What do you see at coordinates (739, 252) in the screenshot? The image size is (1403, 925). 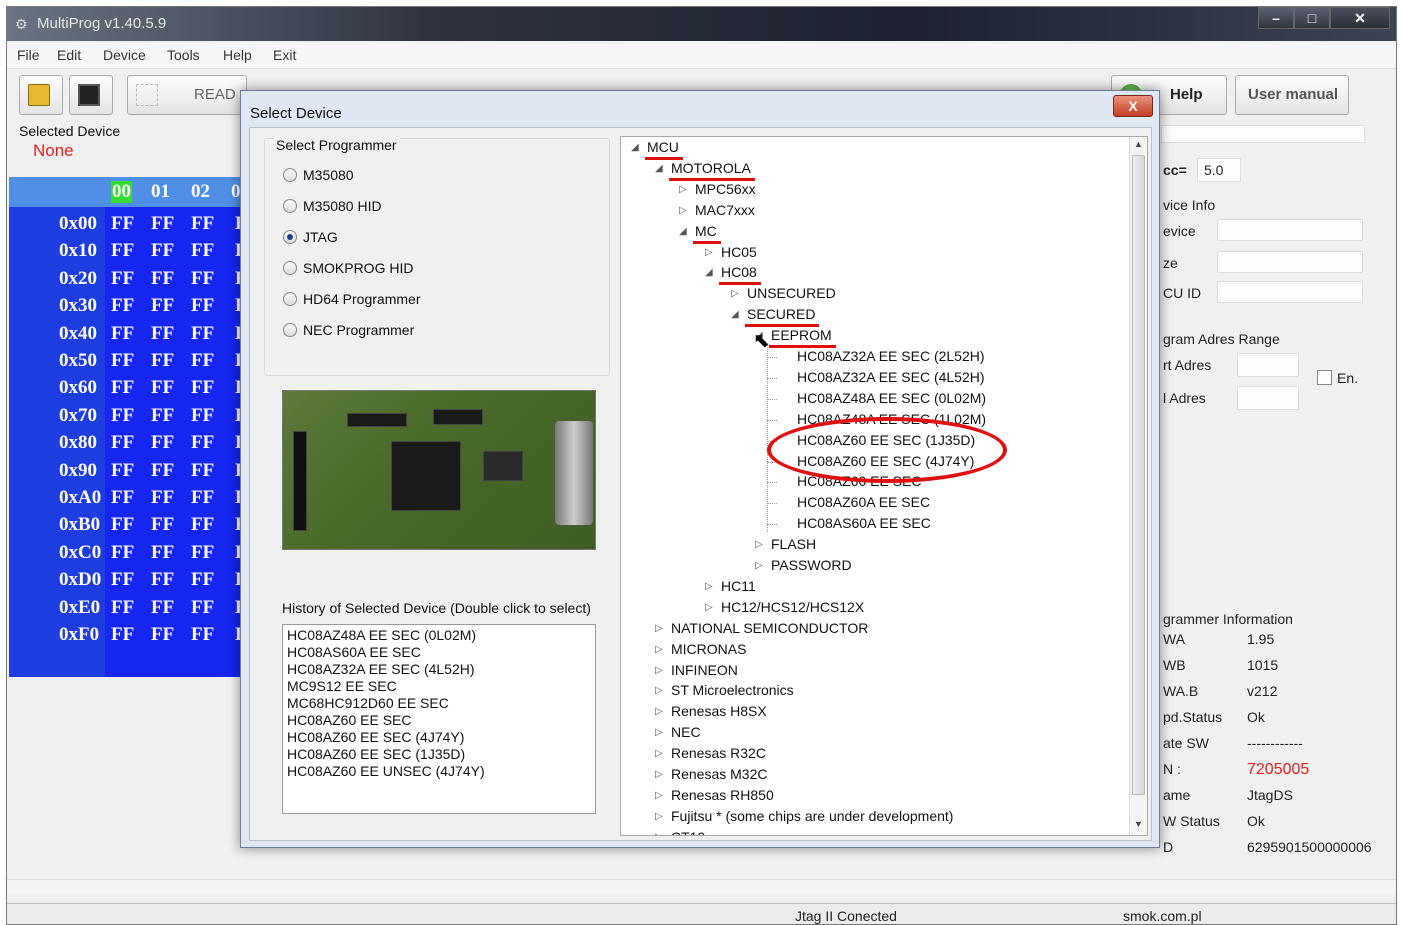 I see `tree-node: HC05` at bounding box center [739, 252].